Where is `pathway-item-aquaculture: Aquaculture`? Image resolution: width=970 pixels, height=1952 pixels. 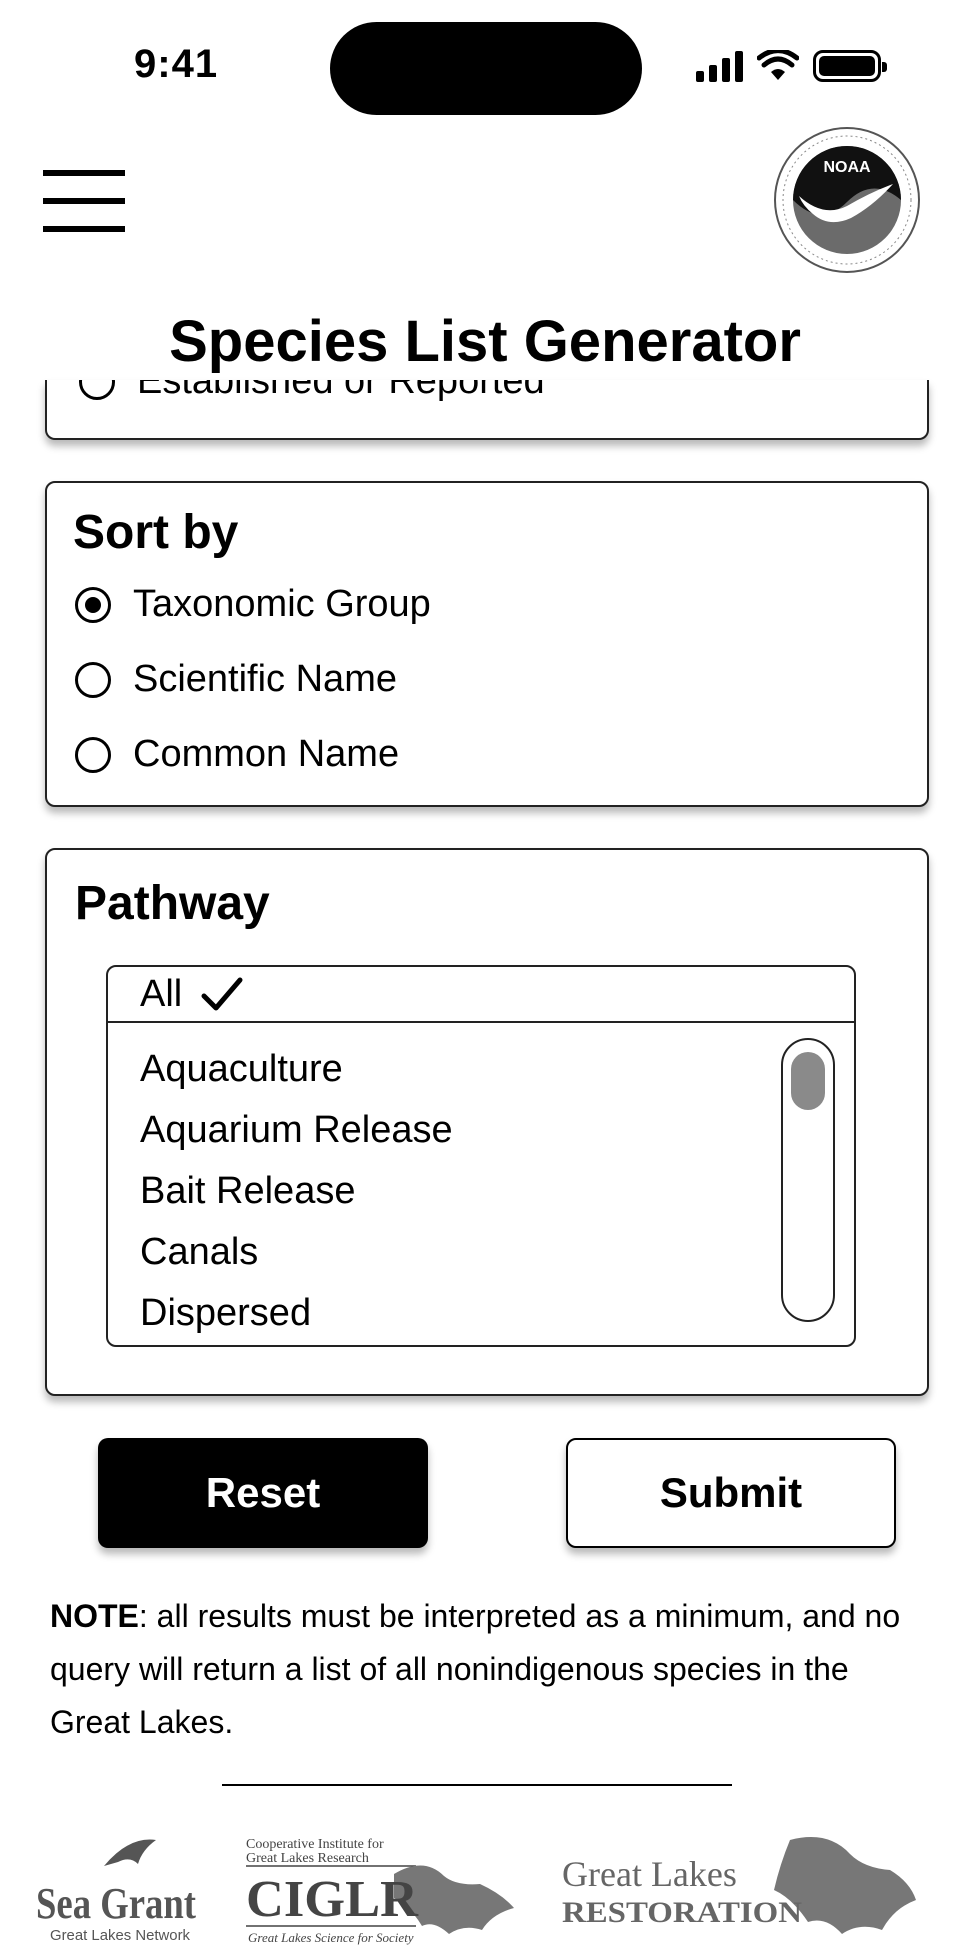 pathway-item-aquaculture: Aquaculture is located at coordinates (296, 1077).